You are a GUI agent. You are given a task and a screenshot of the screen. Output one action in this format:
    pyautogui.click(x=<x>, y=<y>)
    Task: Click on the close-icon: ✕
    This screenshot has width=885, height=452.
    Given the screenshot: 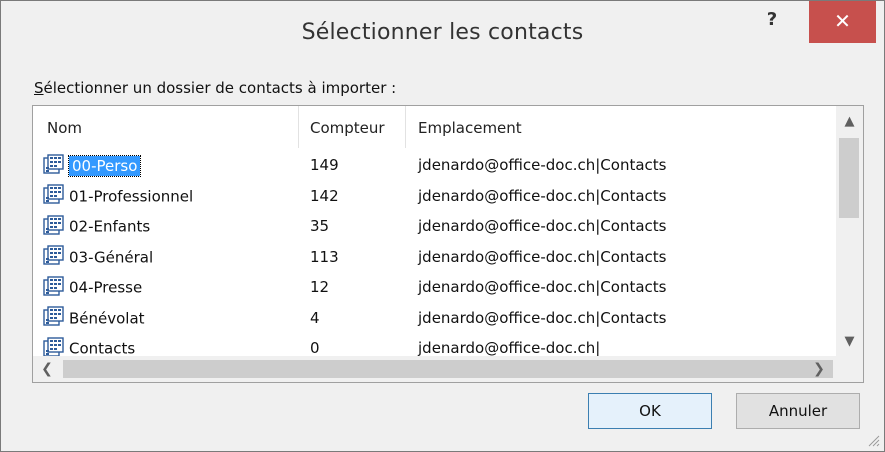 What is the action you would take?
    pyautogui.click(x=842, y=21)
    